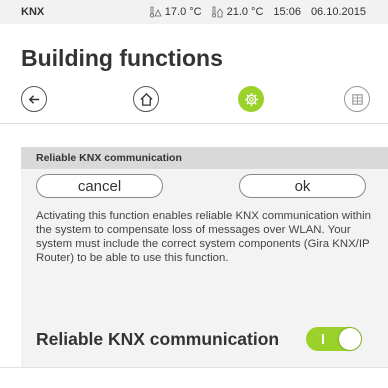  What do you see at coordinates (99, 186) in the screenshot?
I see `cancel-button: cancel` at bounding box center [99, 186].